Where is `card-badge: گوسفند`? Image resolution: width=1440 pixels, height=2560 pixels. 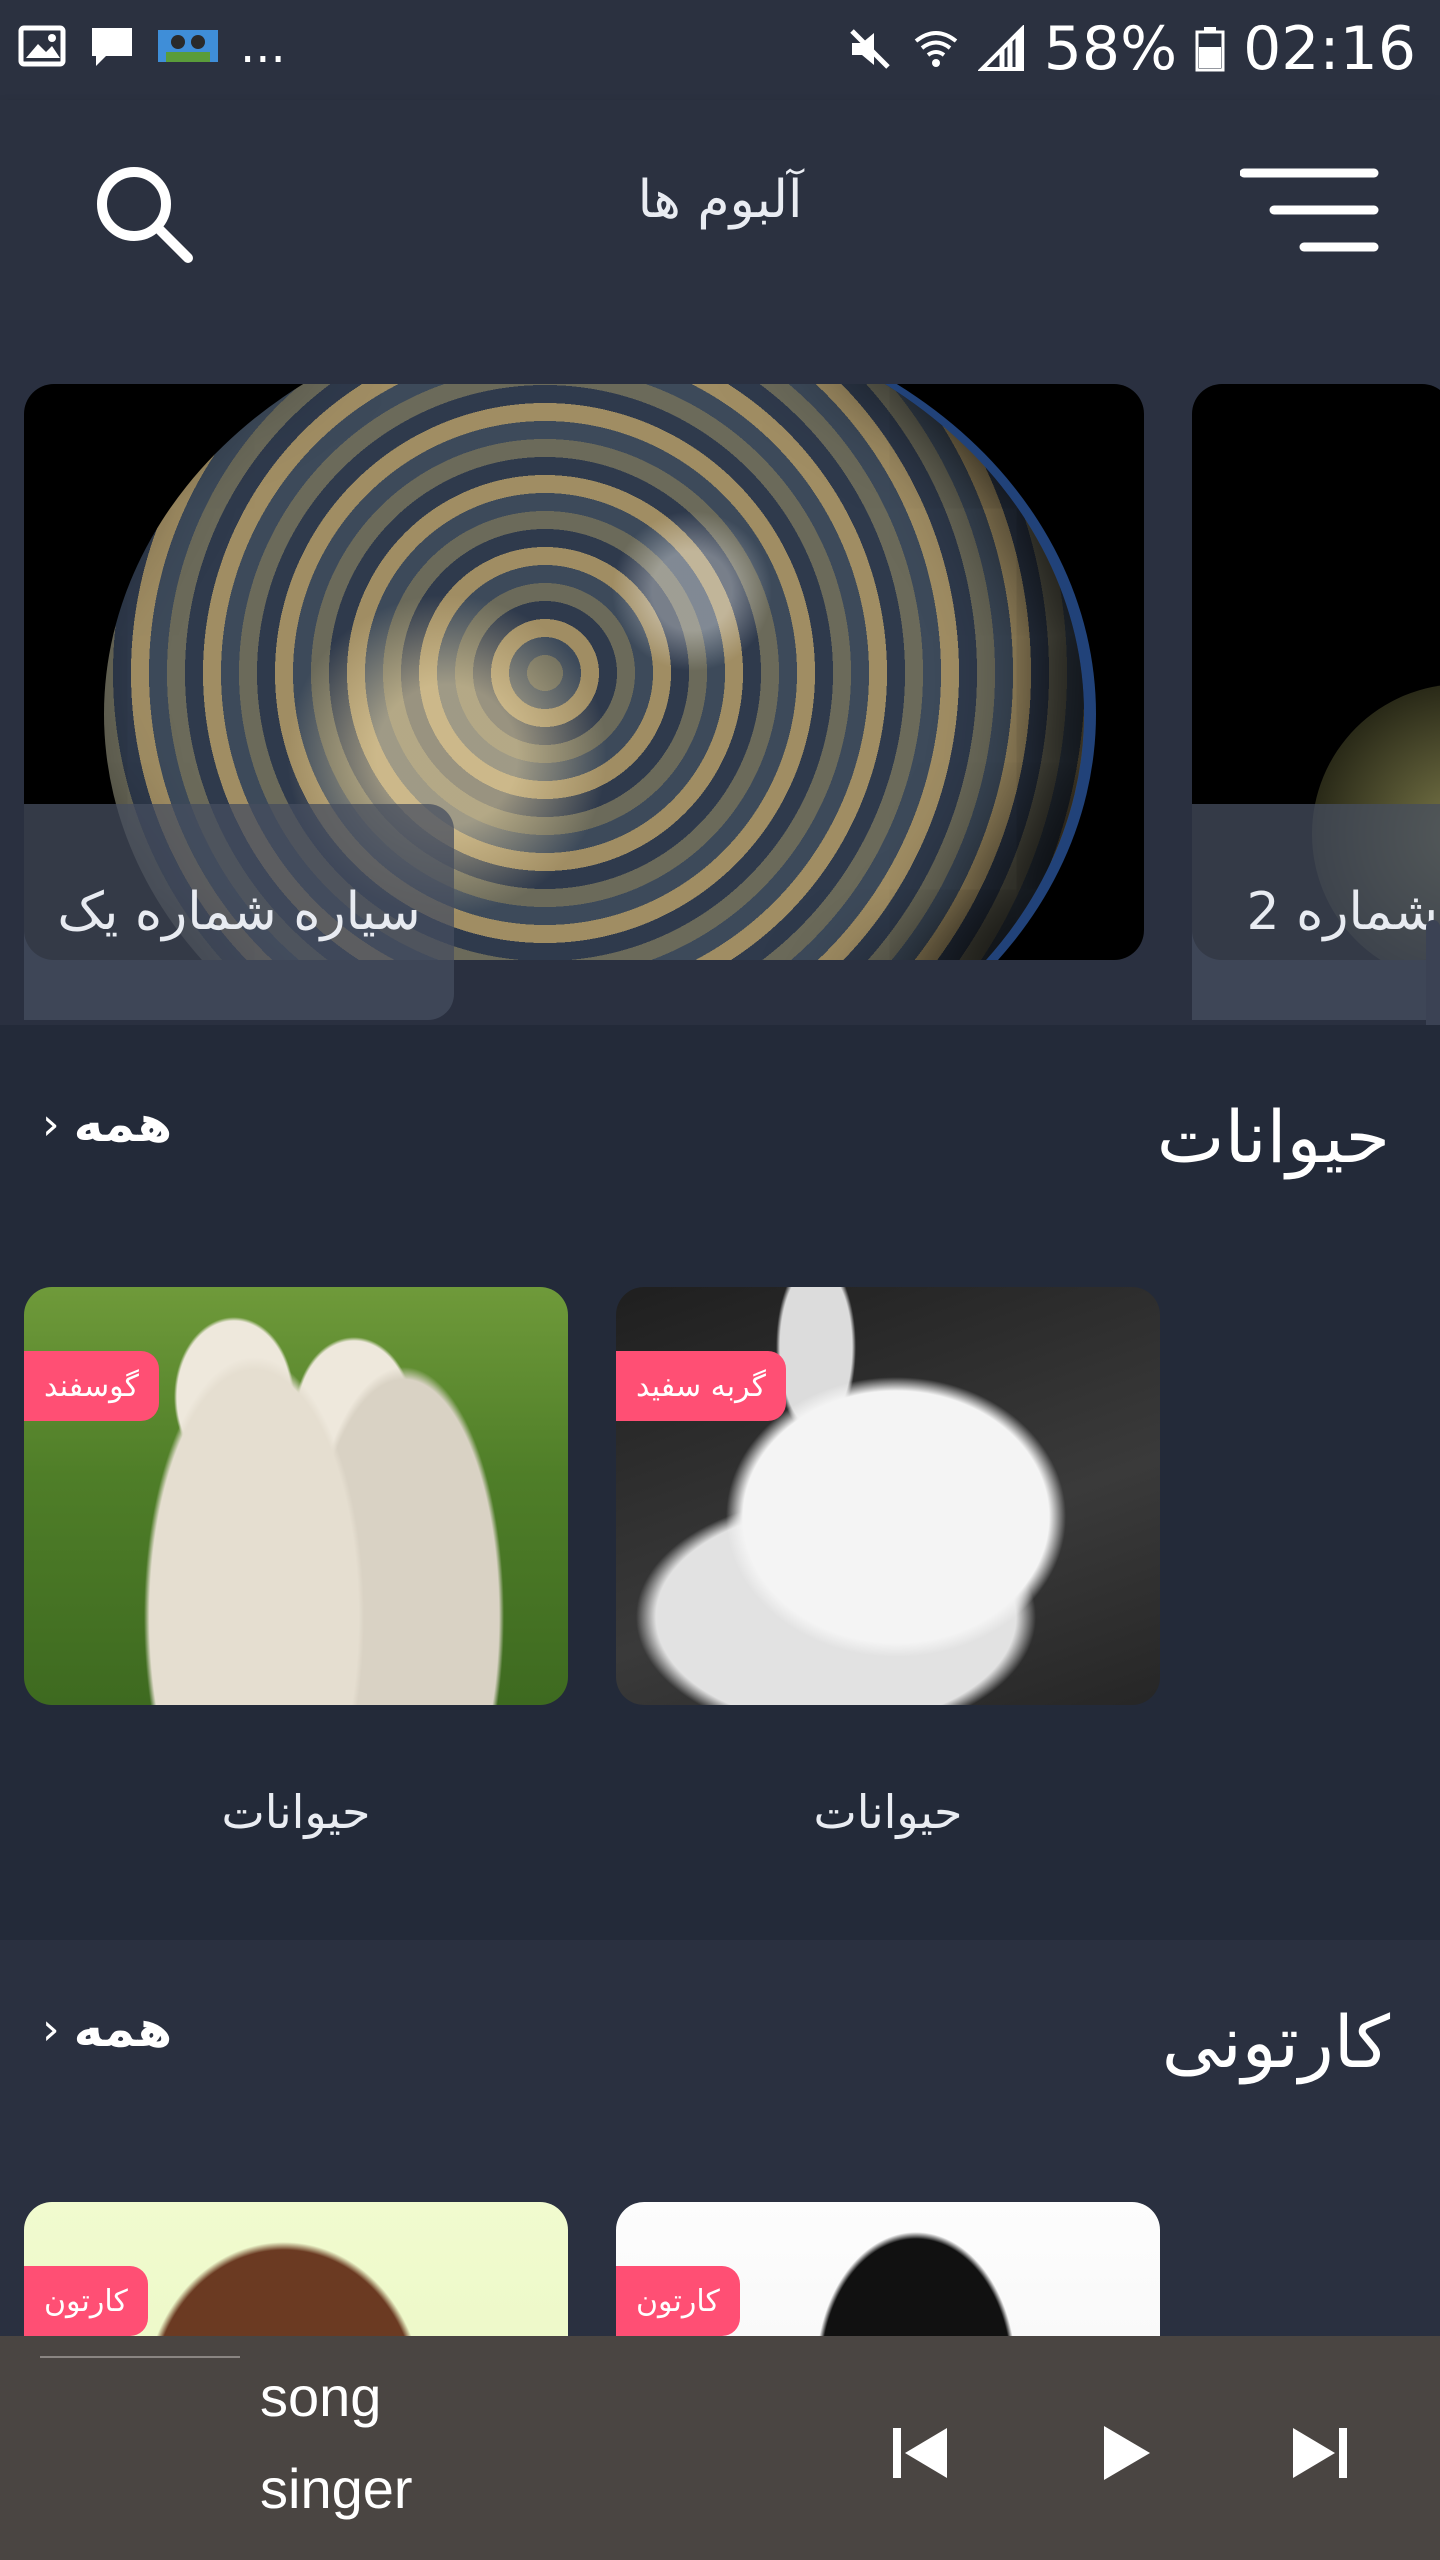 card-badge: گوسفند is located at coordinates (91, 1386).